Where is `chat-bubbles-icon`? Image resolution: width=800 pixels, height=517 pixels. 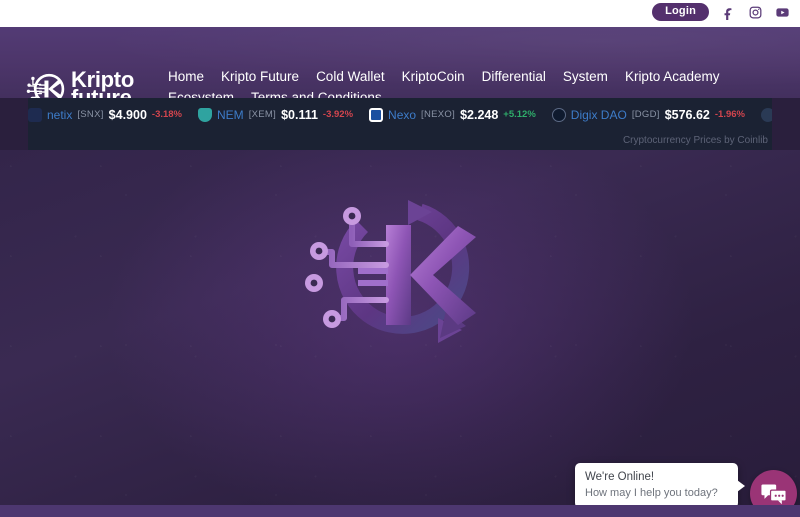
chat-bubbles-icon is located at coordinates (773, 494).